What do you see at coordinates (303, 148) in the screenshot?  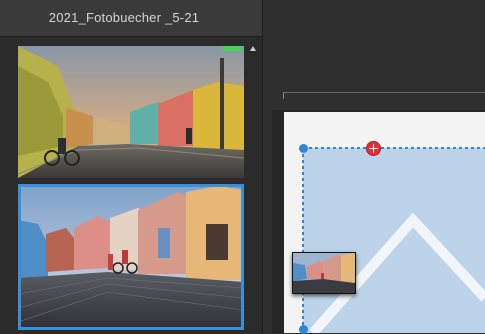 I see `resize-handle-top-left` at bounding box center [303, 148].